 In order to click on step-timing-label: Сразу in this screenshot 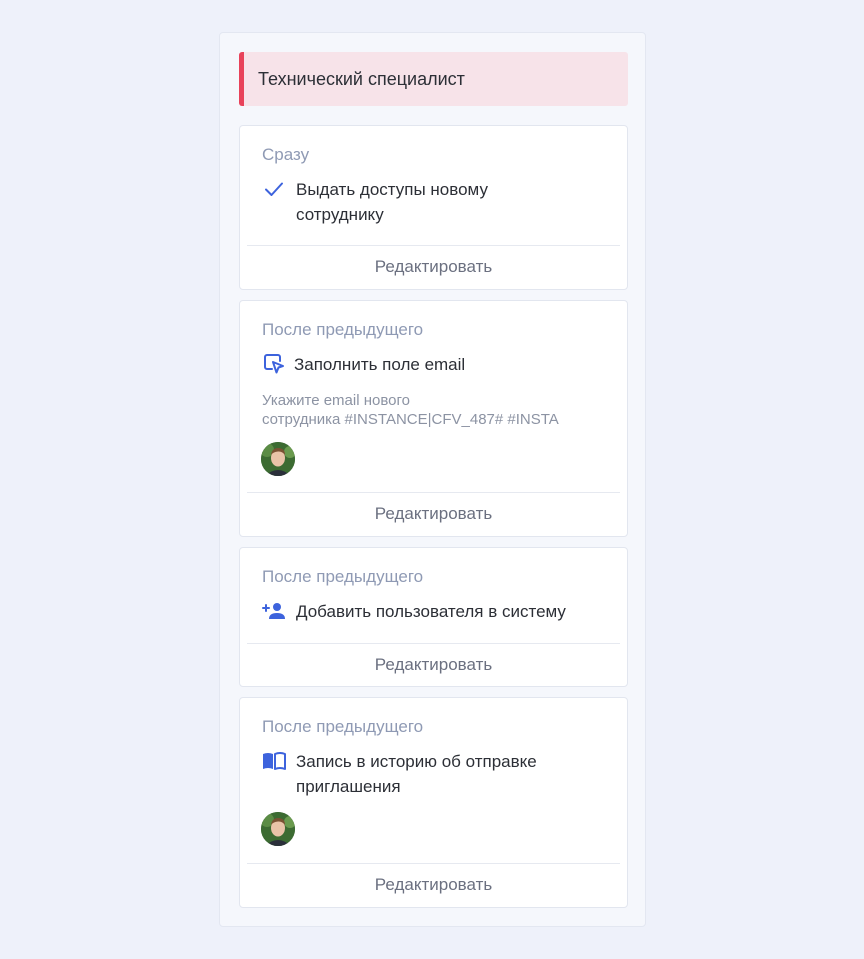, I will do `click(286, 154)`.